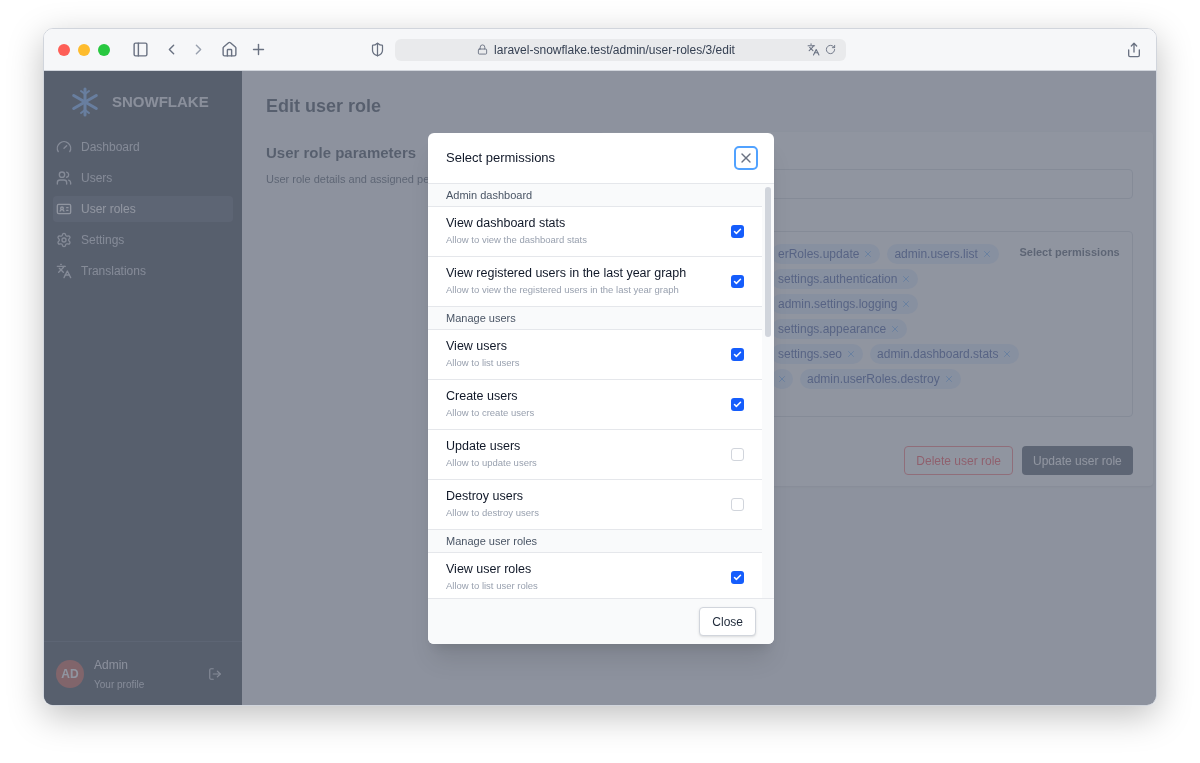 The width and height of the screenshot is (1200, 763). What do you see at coordinates (493, 512) in the screenshot?
I see `permission-description: Allow to destroy users` at bounding box center [493, 512].